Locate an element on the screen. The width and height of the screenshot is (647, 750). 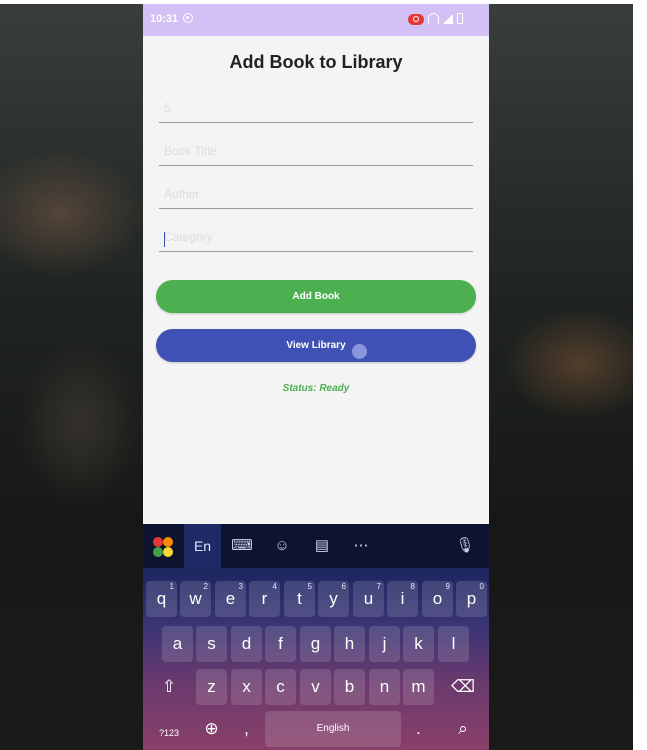
book-title-input is located at coordinates (316, 151).